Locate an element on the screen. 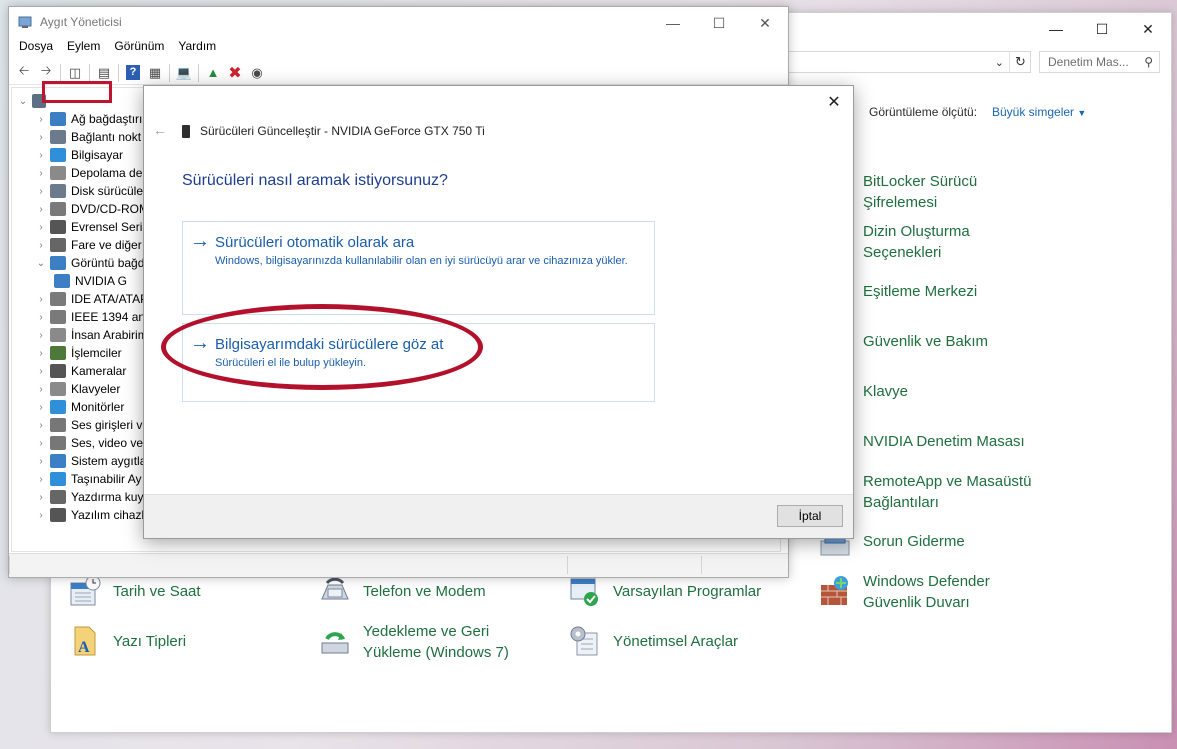  action-pane-icon: ▦ is located at coordinates (155, 73).